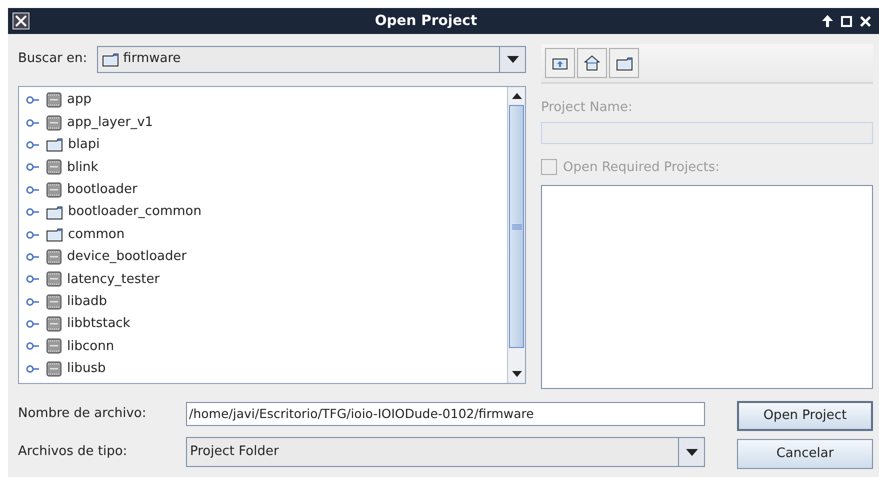 Image resolution: width=879 pixels, height=477 pixels. What do you see at coordinates (517, 96) in the screenshot?
I see `scroll-up-icon` at bounding box center [517, 96].